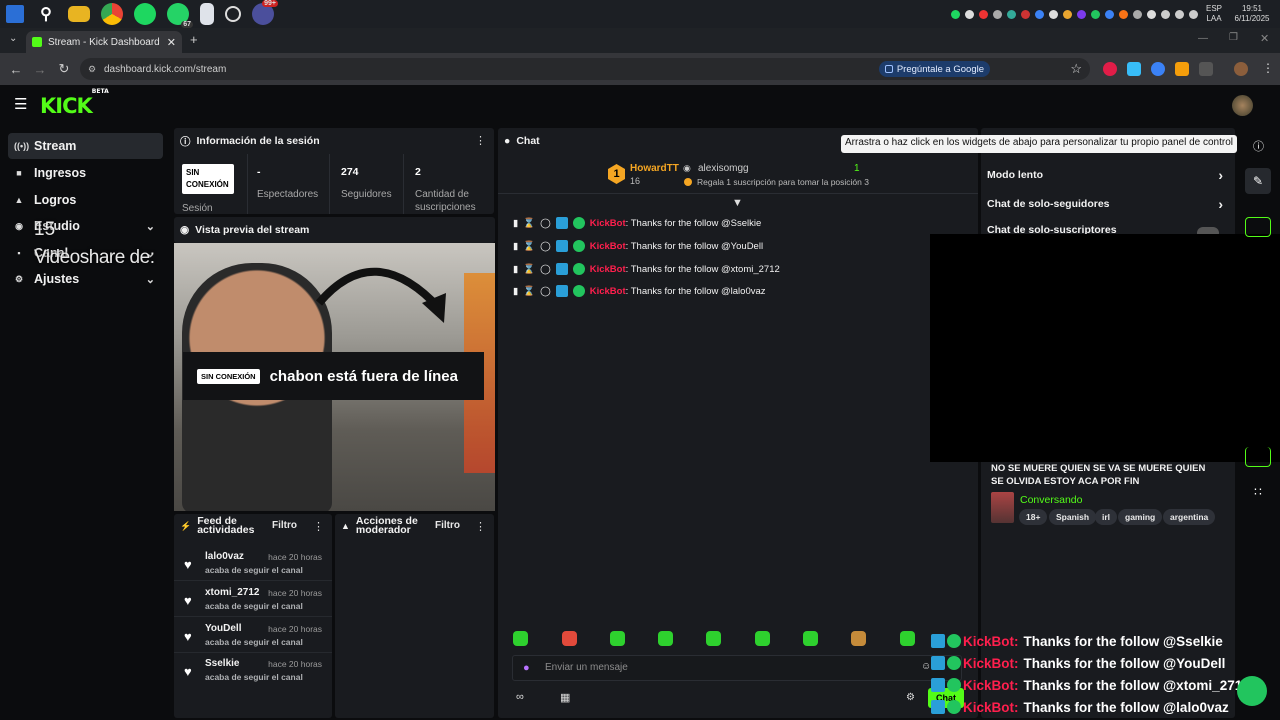  What do you see at coordinates (526, 668) in the screenshot?
I see `microphone-icon: ●` at bounding box center [526, 668].